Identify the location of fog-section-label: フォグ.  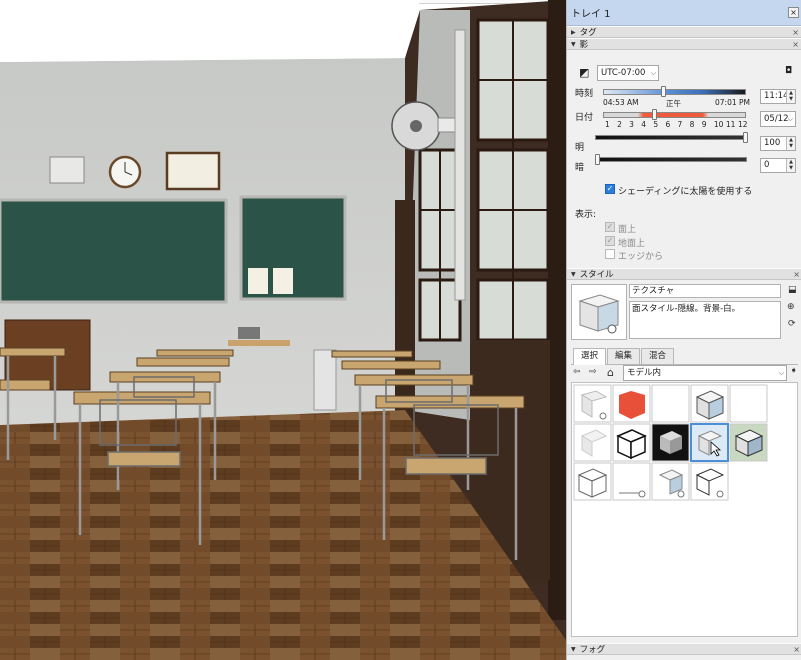
(592, 650).